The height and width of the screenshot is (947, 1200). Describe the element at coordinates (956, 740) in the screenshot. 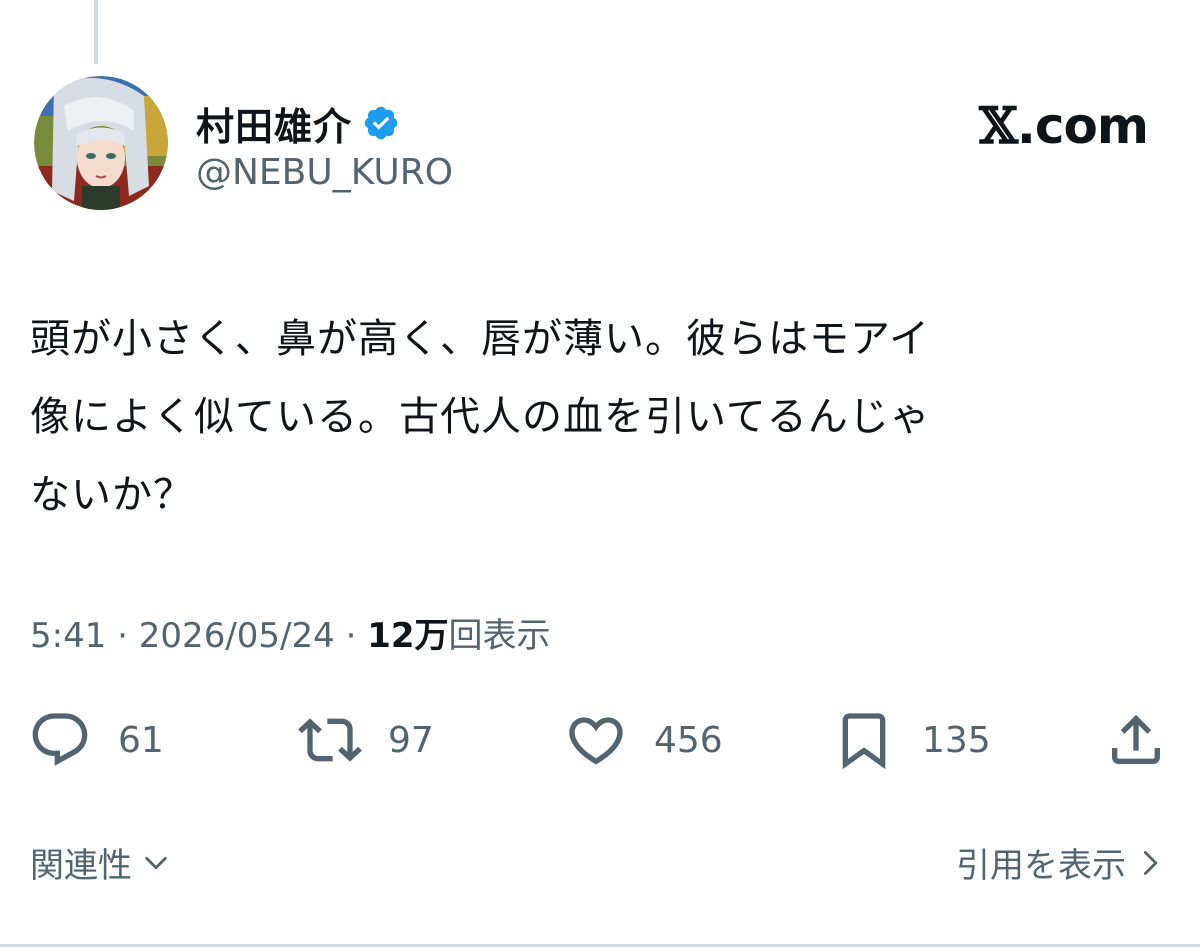

I see `bookmark-count: 135` at that location.